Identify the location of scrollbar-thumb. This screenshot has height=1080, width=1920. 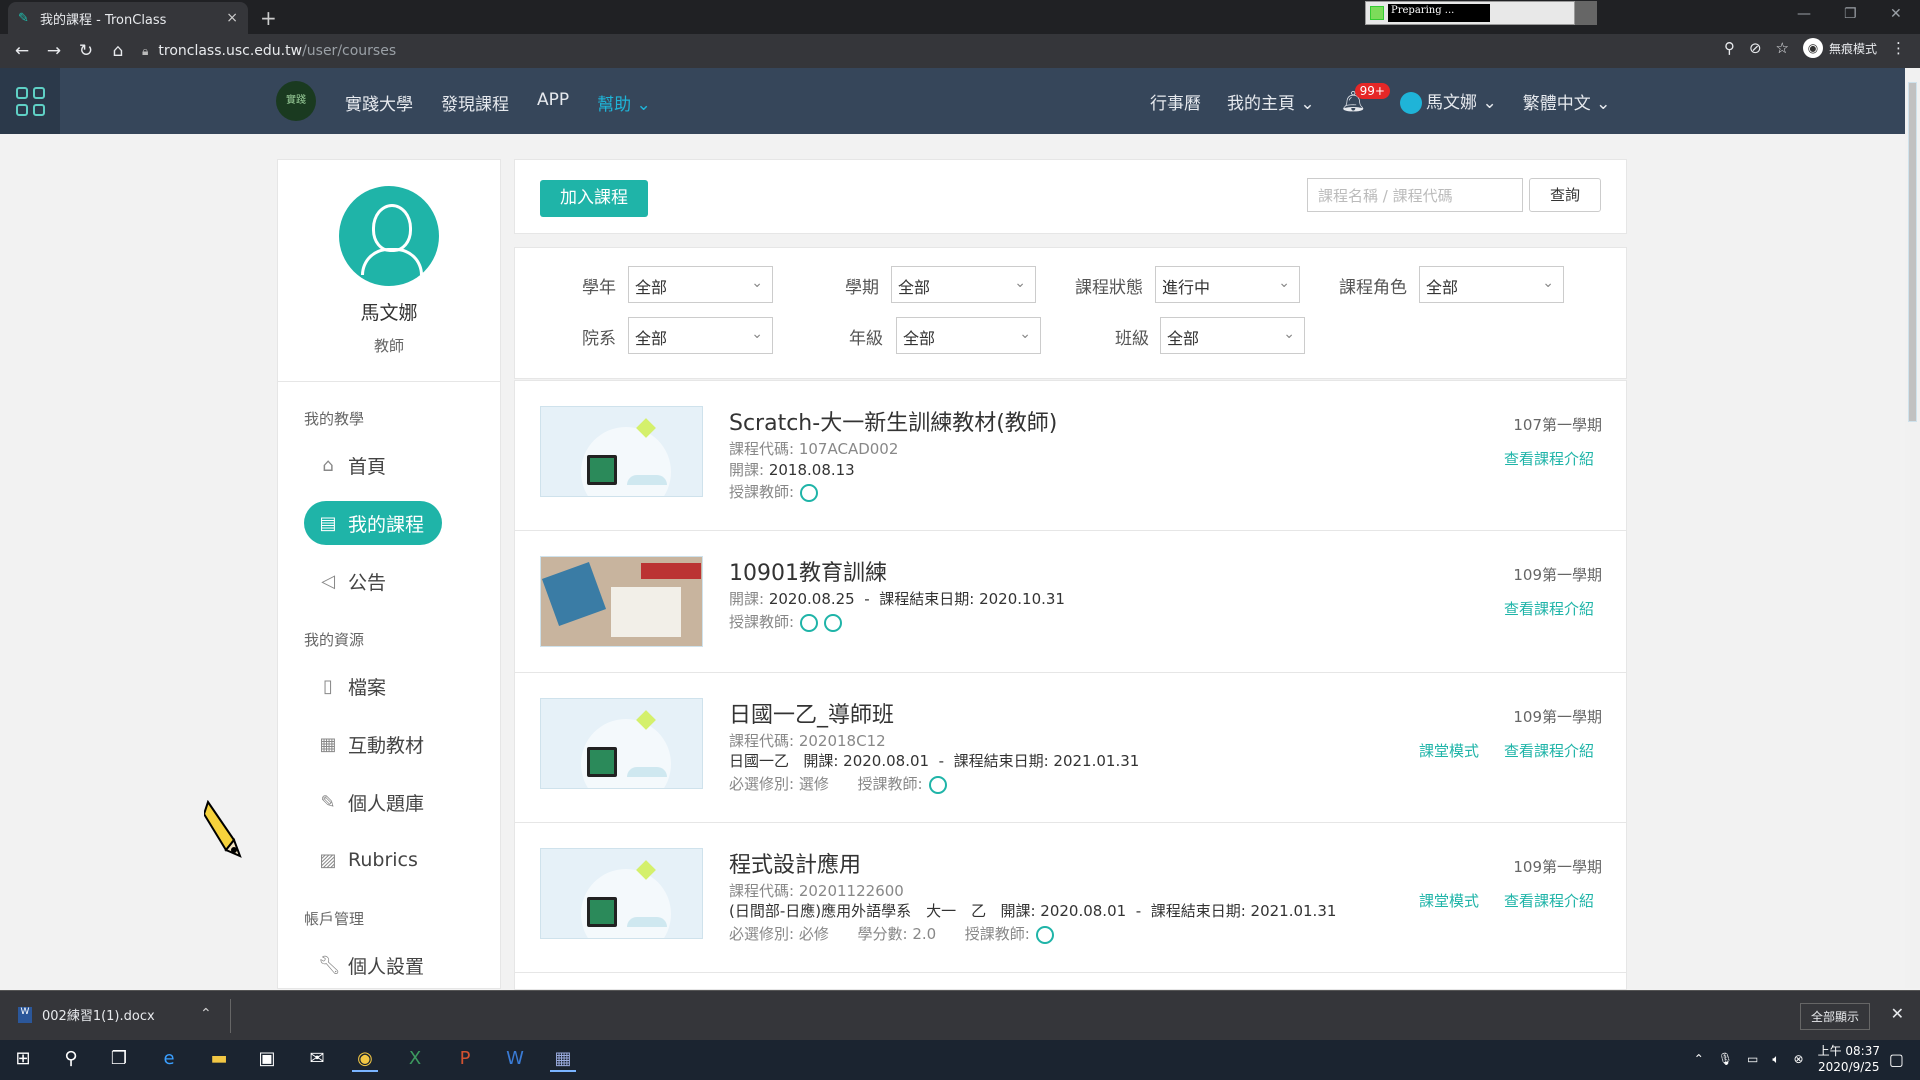
(1912, 252).